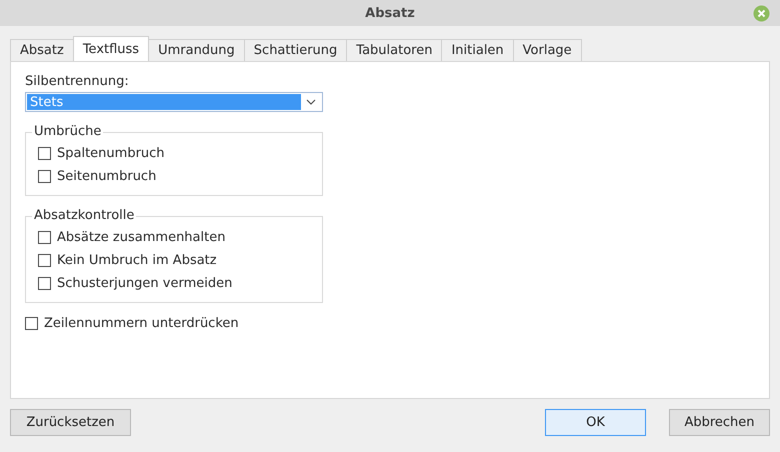 The image size is (780, 452). I want to click on tab: Absatz, so click(42, 50).